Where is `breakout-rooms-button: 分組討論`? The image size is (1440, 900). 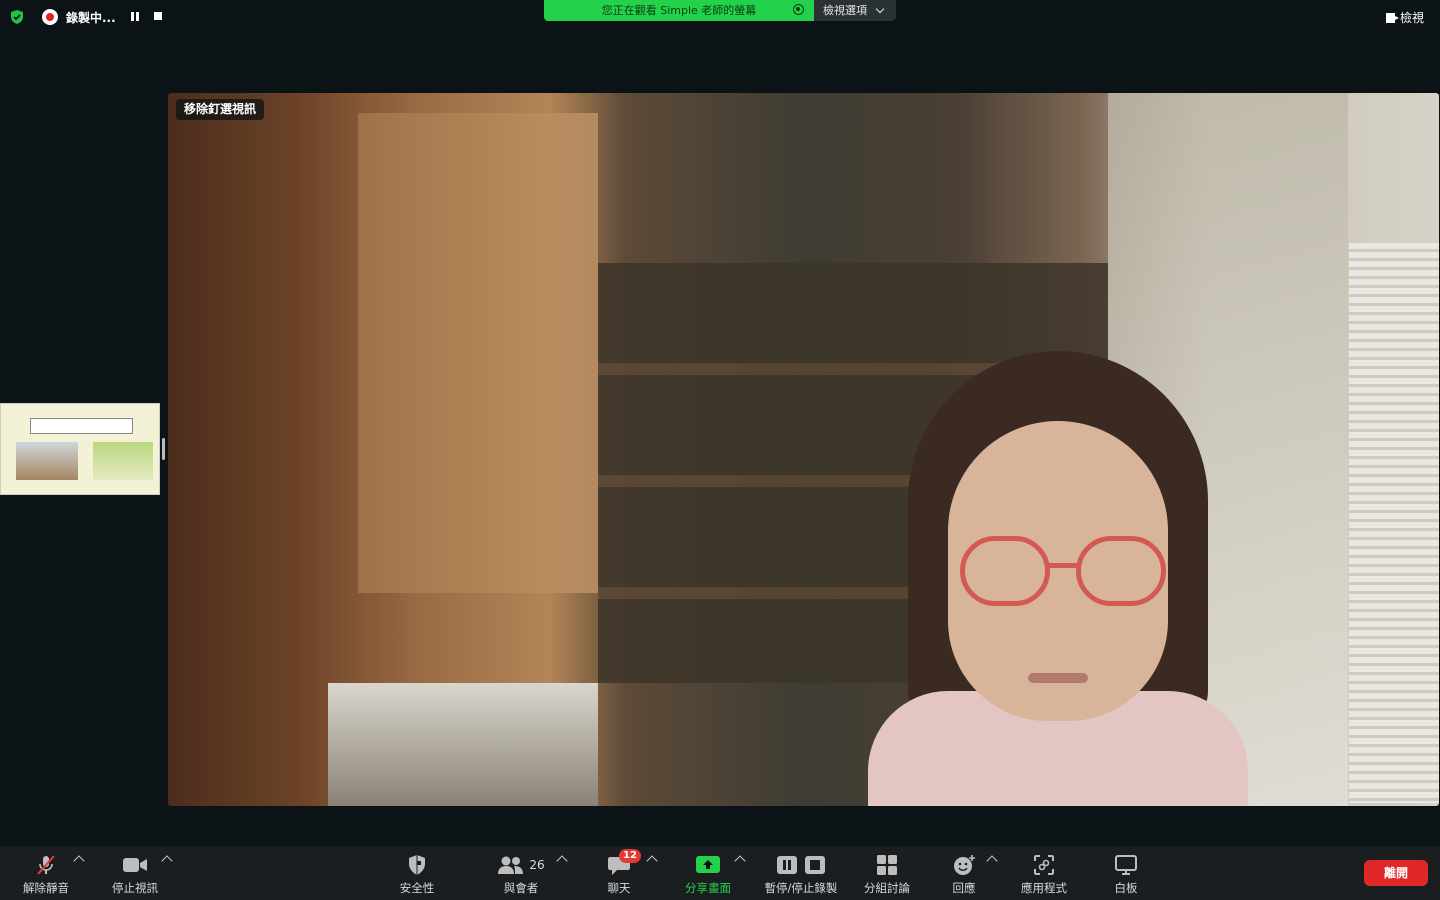
breakout-rooms-button: 分組討論 is located at coordinates (887, 873).